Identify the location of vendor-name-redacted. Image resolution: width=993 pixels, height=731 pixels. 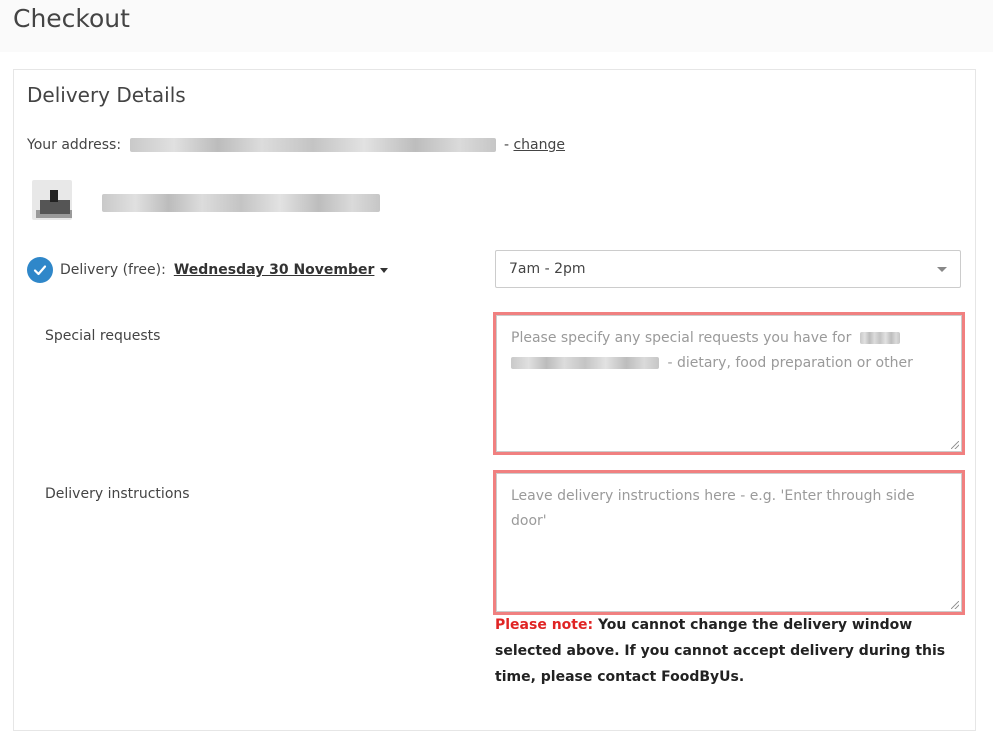
(241, 203).